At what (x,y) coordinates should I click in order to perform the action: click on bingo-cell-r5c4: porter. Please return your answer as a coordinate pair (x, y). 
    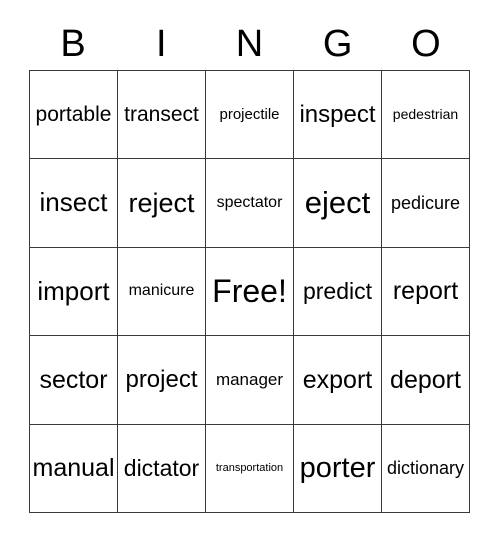
    Looking at the image, I should click on (338, 468).